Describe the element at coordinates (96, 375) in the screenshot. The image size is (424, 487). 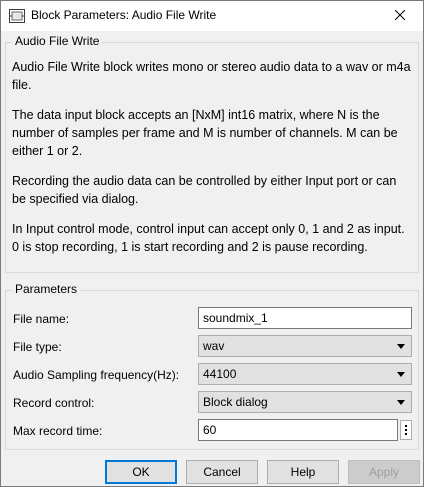
I see `sampling-frequency-label: Audio Sampling frequency(Hz):` at that location.